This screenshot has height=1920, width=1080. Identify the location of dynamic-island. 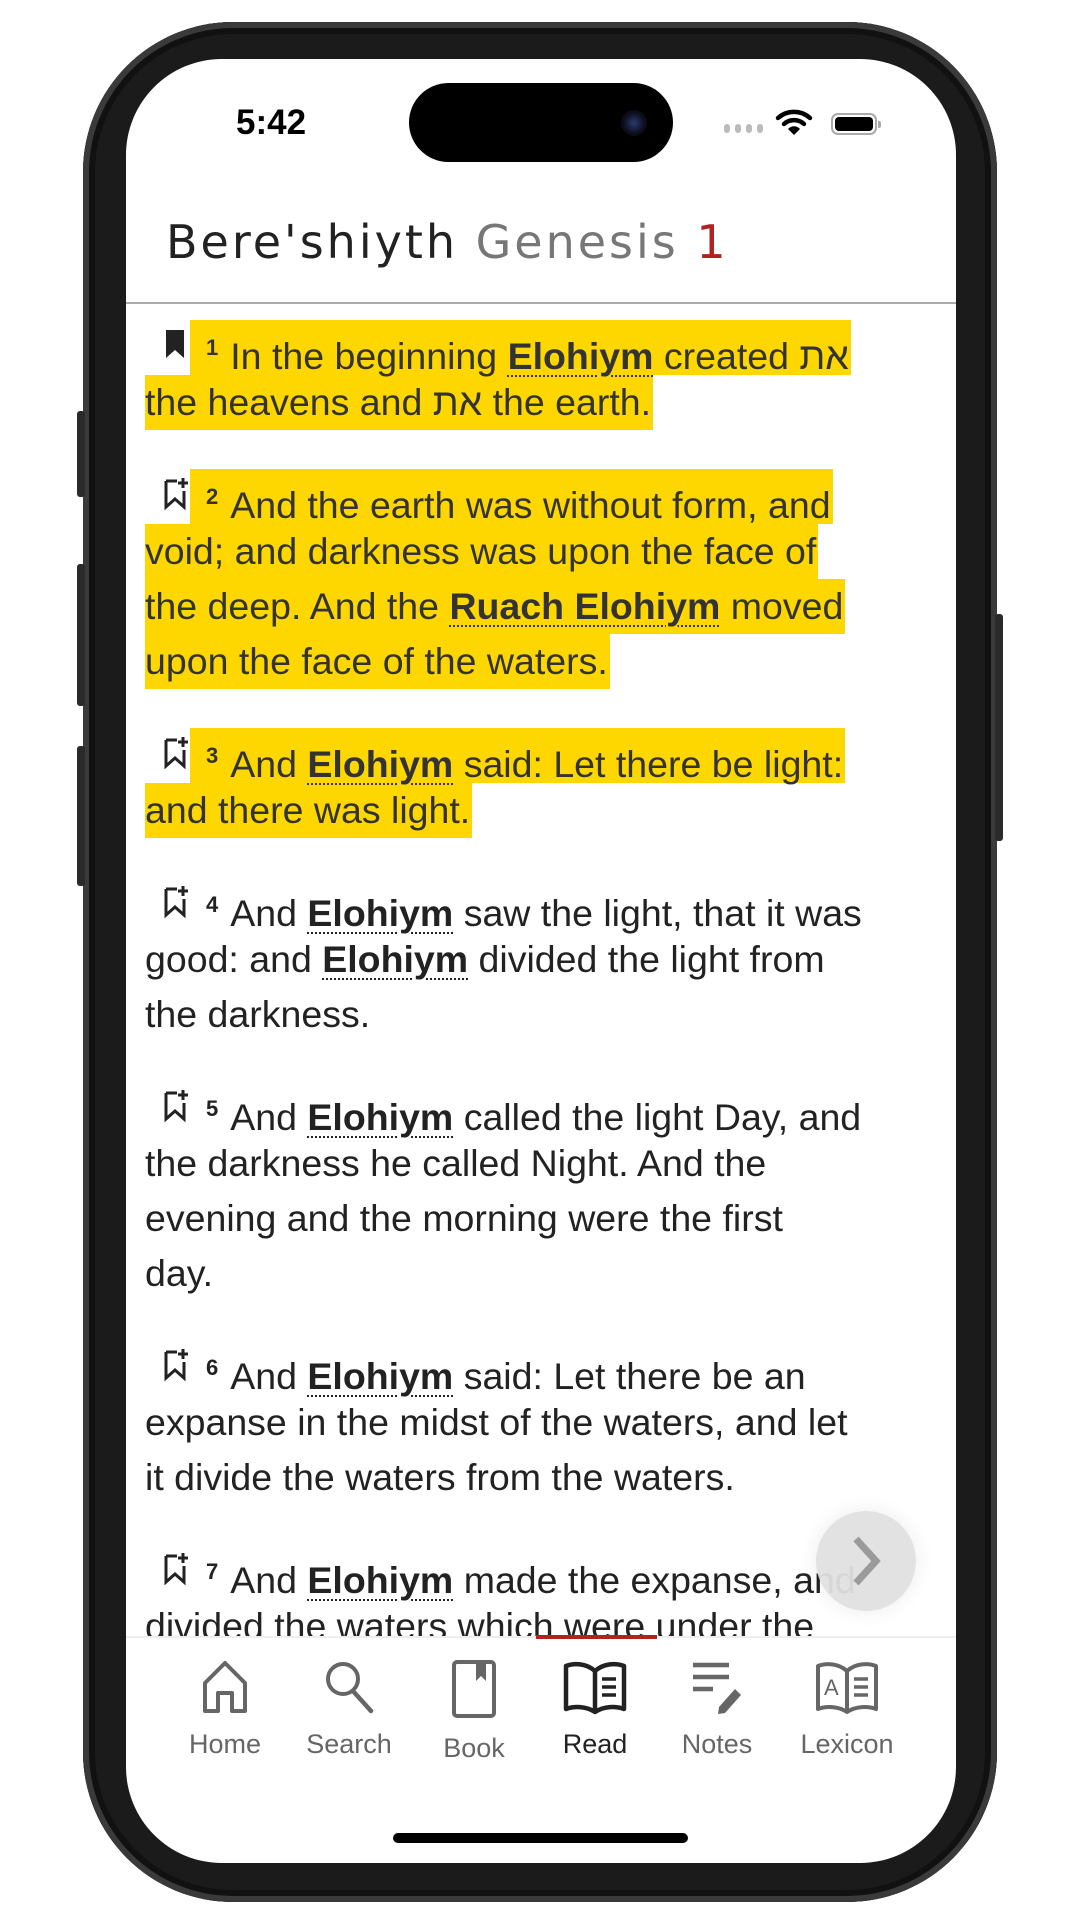
(541, 122).